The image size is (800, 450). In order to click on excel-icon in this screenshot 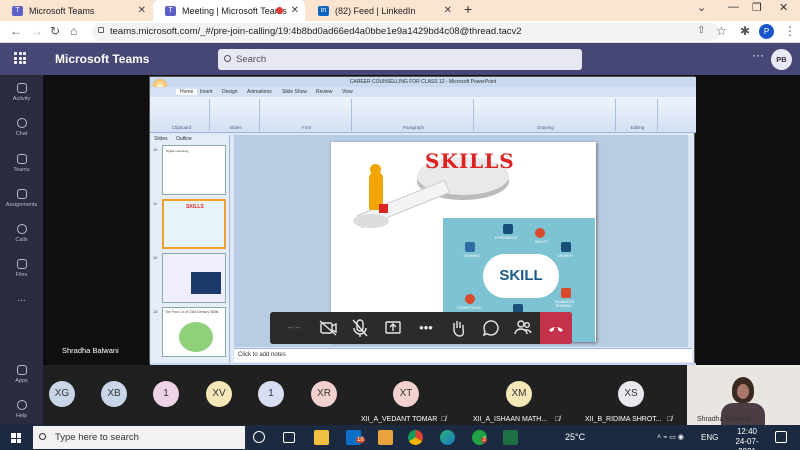, I will do `click(510, 437)`.